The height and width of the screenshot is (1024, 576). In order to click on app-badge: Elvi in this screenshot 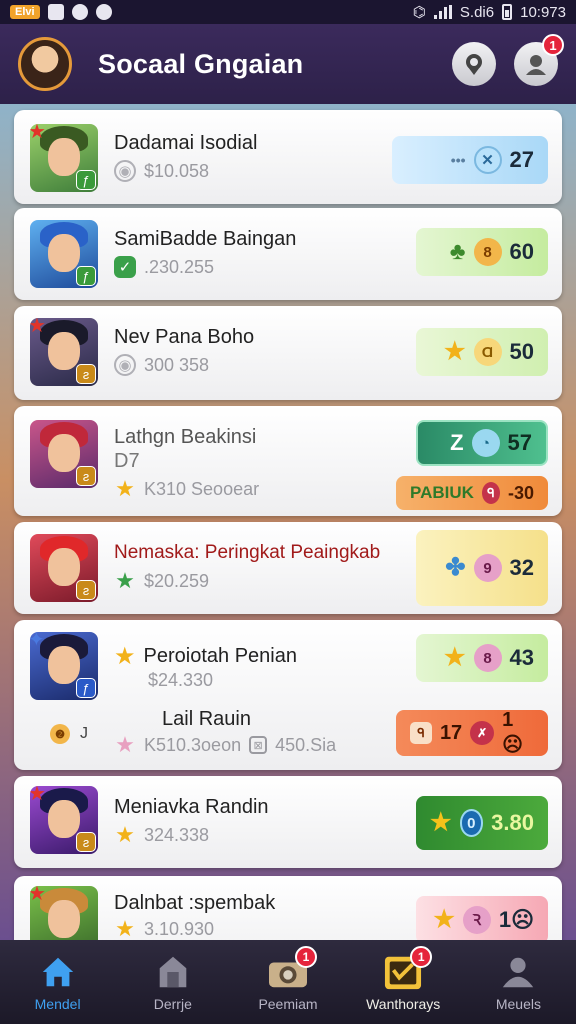, I will do `click(25, 12)`.